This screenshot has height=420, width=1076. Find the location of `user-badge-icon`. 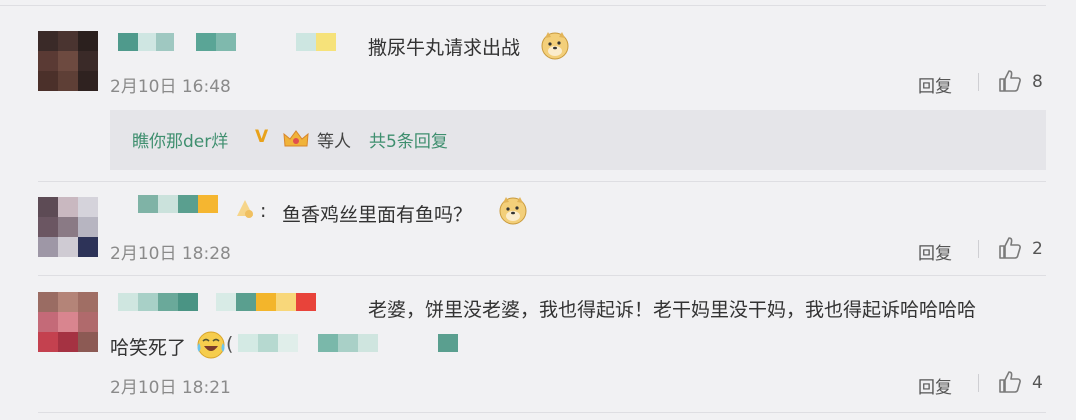

user-badge-icon is located at coordinates (245, 209).